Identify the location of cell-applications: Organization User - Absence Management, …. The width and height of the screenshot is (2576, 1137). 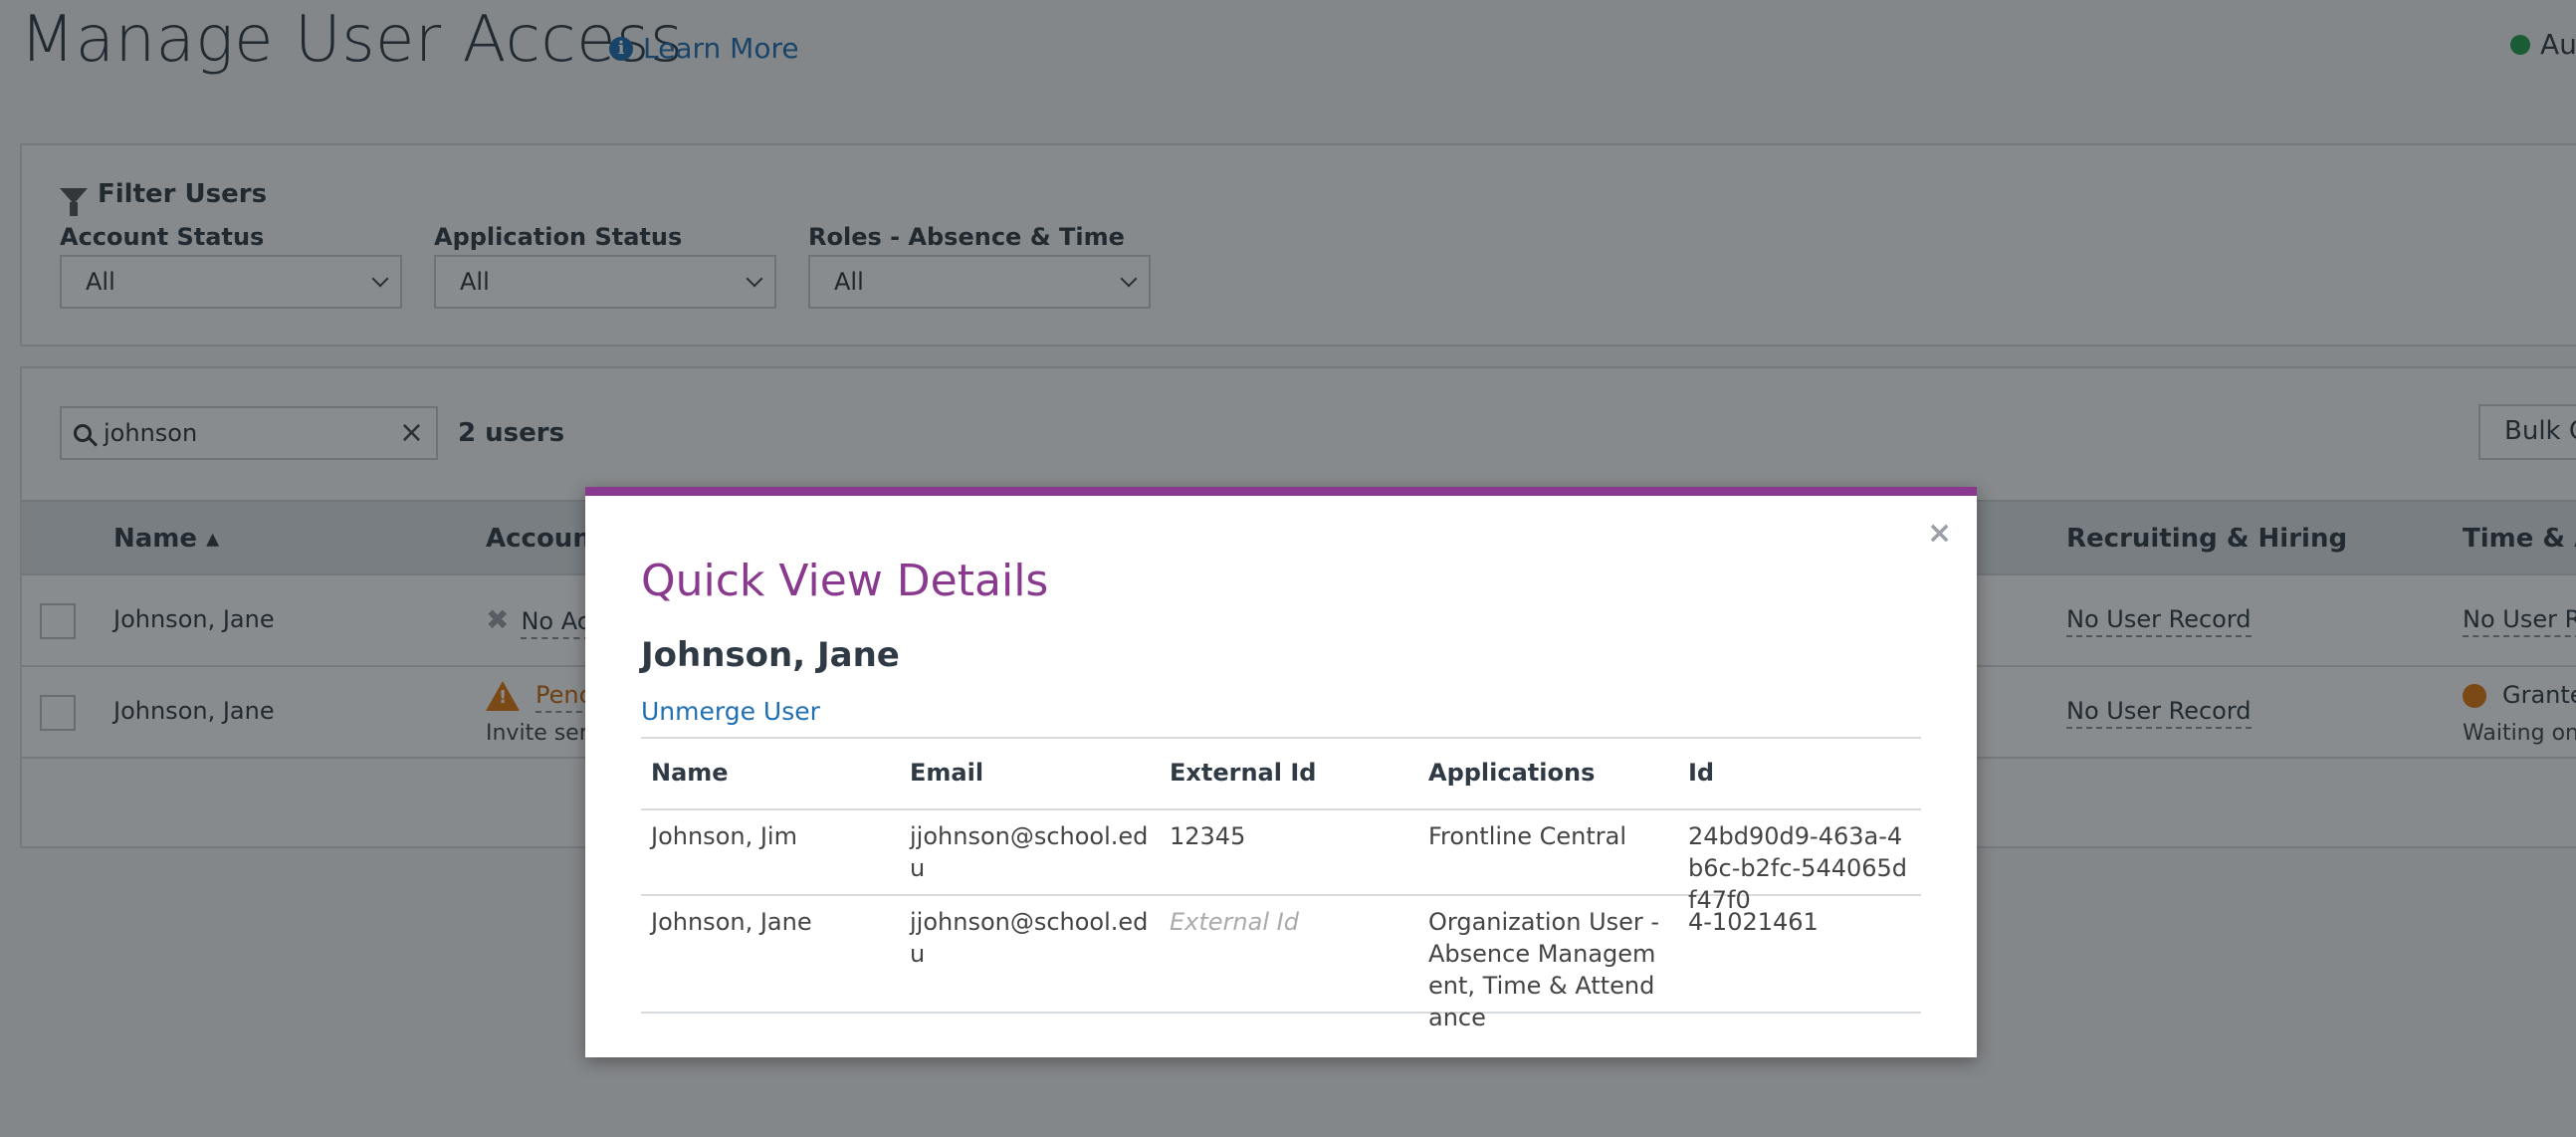
(1544, 969).